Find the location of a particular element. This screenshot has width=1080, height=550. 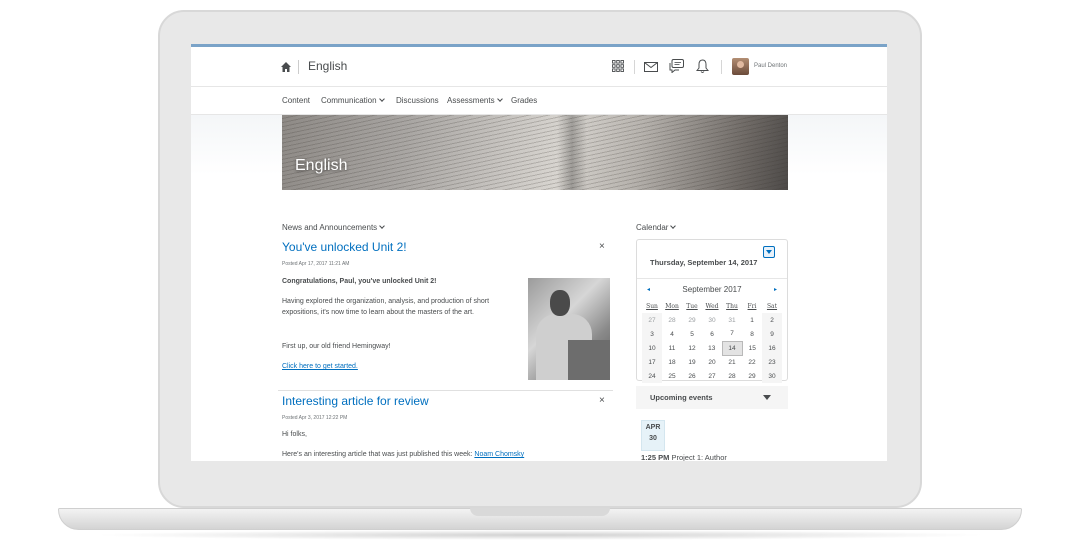

calendar-day: 16 is located at coordinates (772, 348).